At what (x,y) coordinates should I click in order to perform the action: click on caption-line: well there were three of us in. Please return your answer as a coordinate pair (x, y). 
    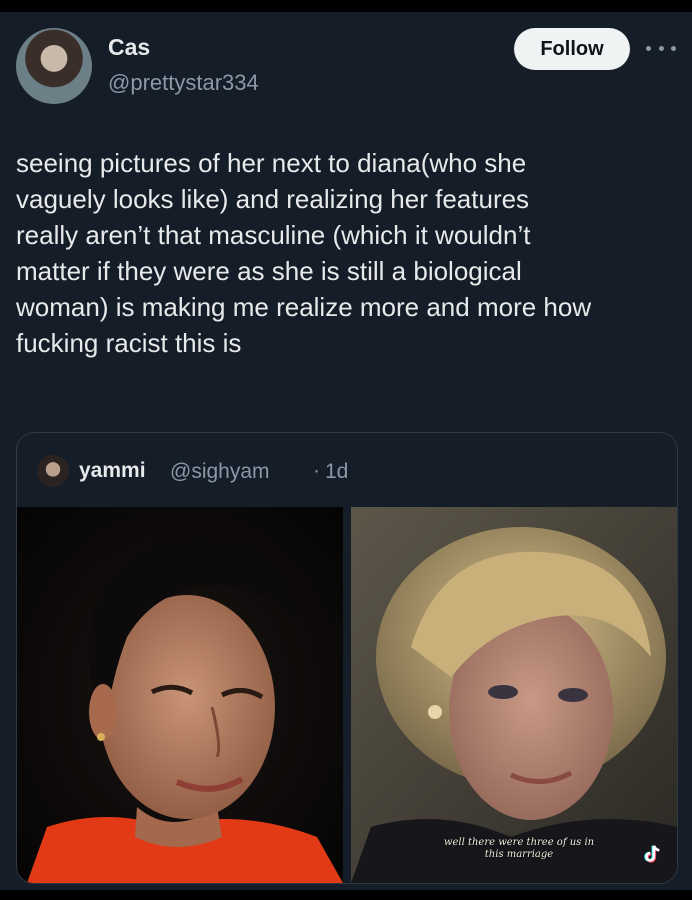
    Looking at the image, I should click on (519, 842).